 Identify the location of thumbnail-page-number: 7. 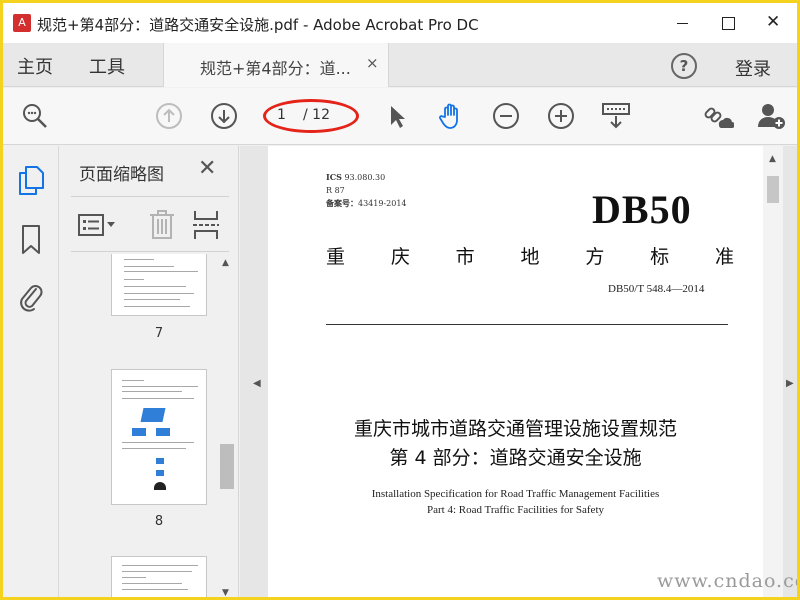
(159, 333).